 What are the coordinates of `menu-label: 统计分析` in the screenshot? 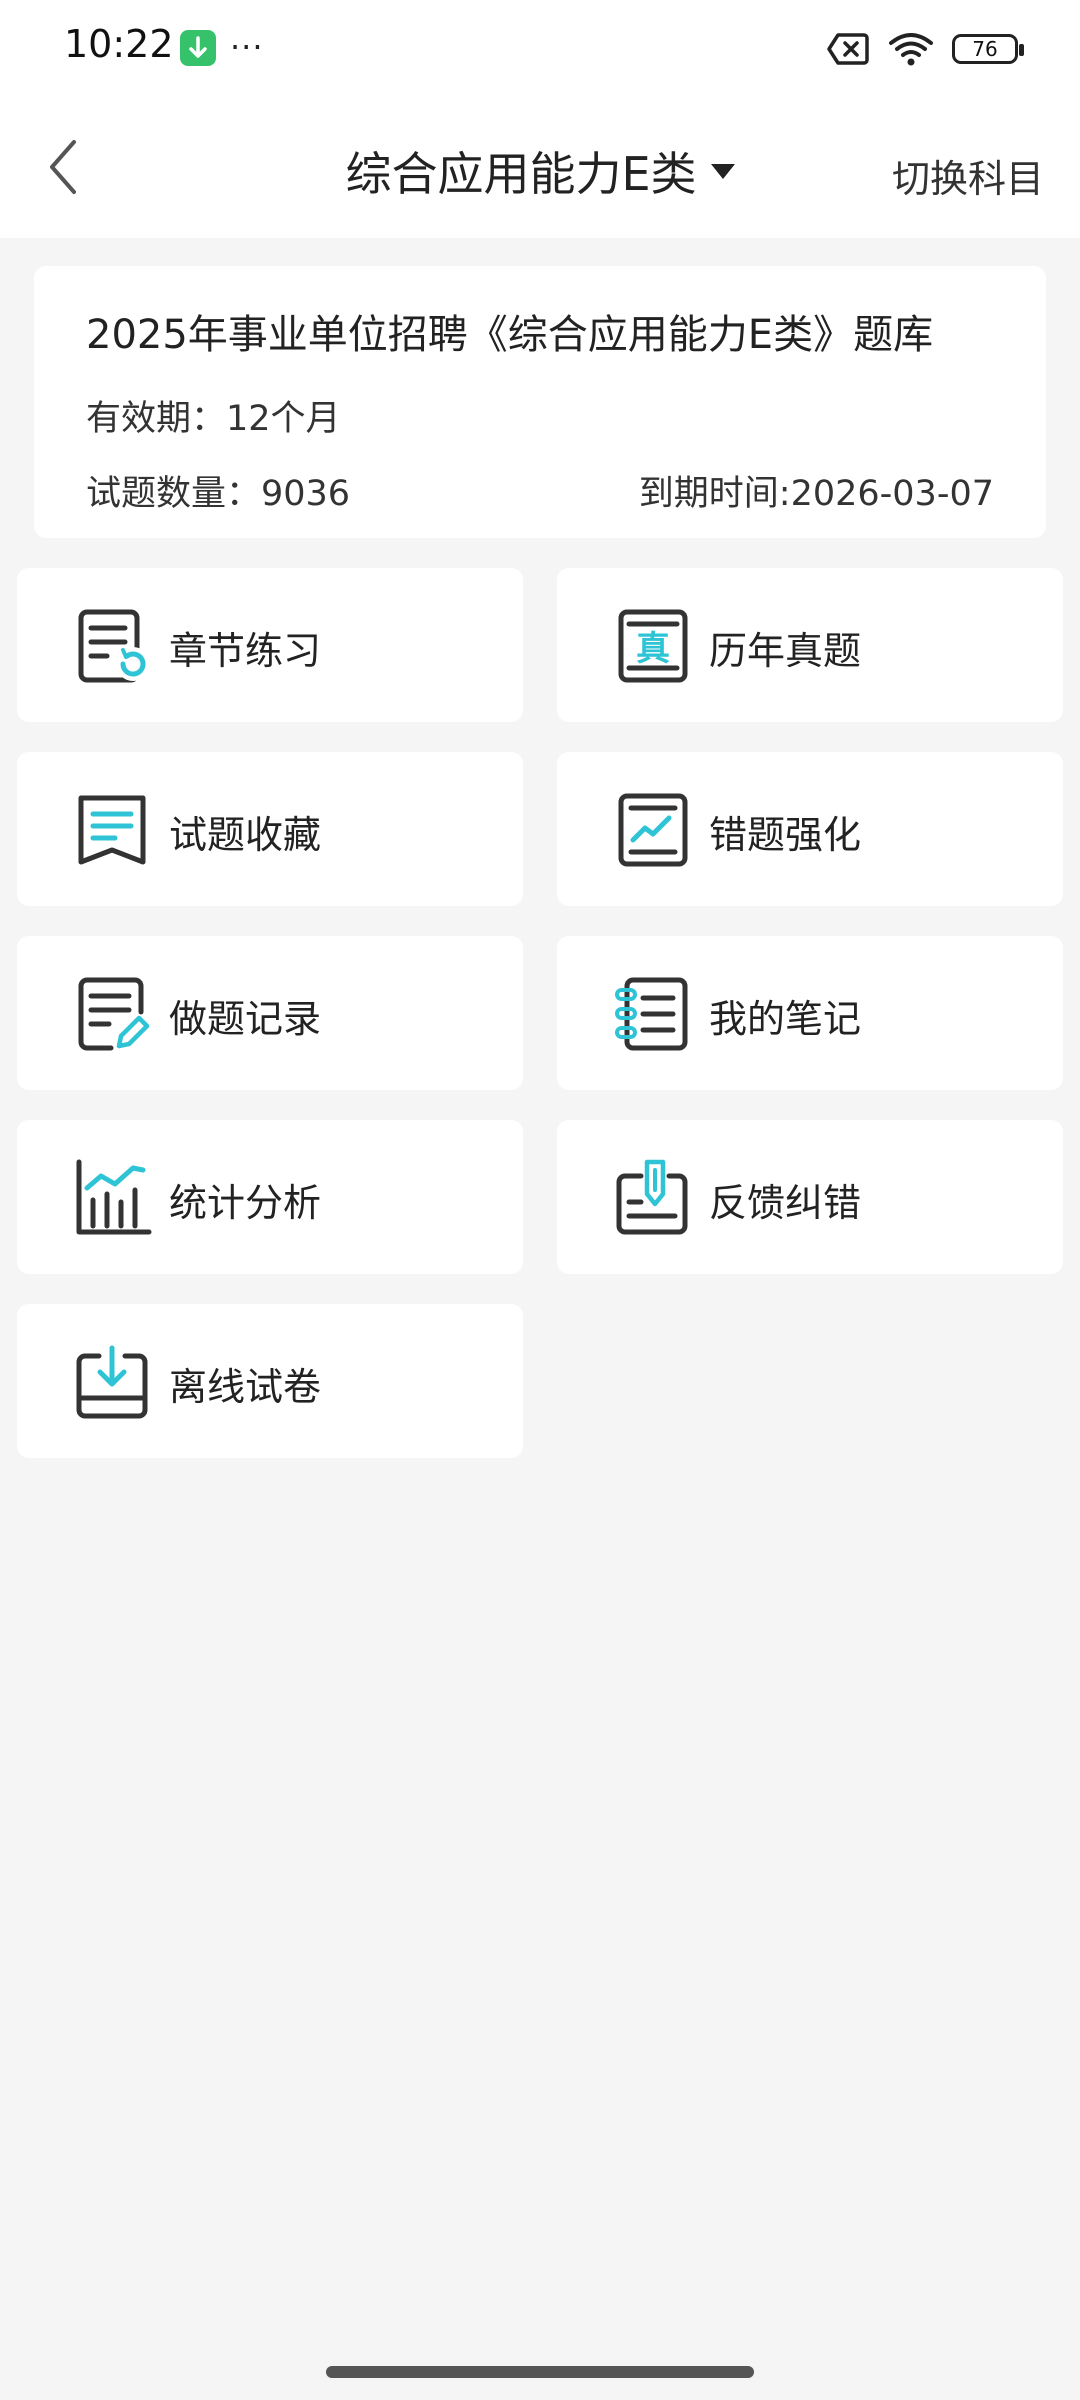 It's located at (245, 1203).